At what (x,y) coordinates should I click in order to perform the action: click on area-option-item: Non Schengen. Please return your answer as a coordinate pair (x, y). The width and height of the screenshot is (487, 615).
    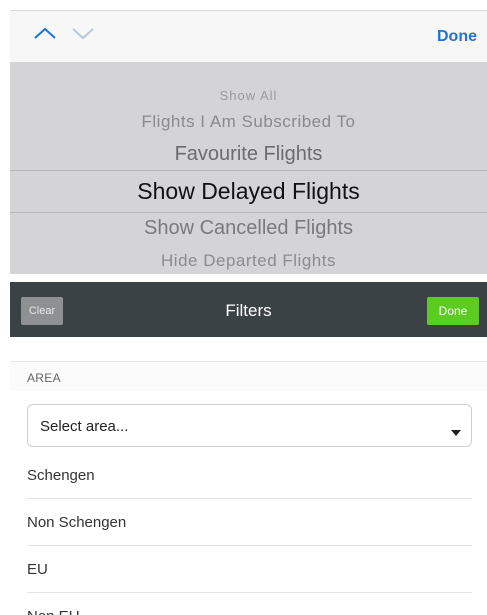
    Looking at the image, I should click on (249, 522).